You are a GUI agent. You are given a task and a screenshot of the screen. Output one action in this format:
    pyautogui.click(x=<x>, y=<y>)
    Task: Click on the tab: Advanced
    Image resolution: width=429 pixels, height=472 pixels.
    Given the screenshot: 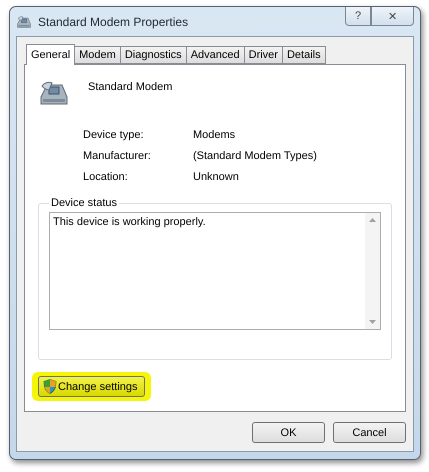 What is the action you would take?
    pyautogui.click(x=215, y=55)
    